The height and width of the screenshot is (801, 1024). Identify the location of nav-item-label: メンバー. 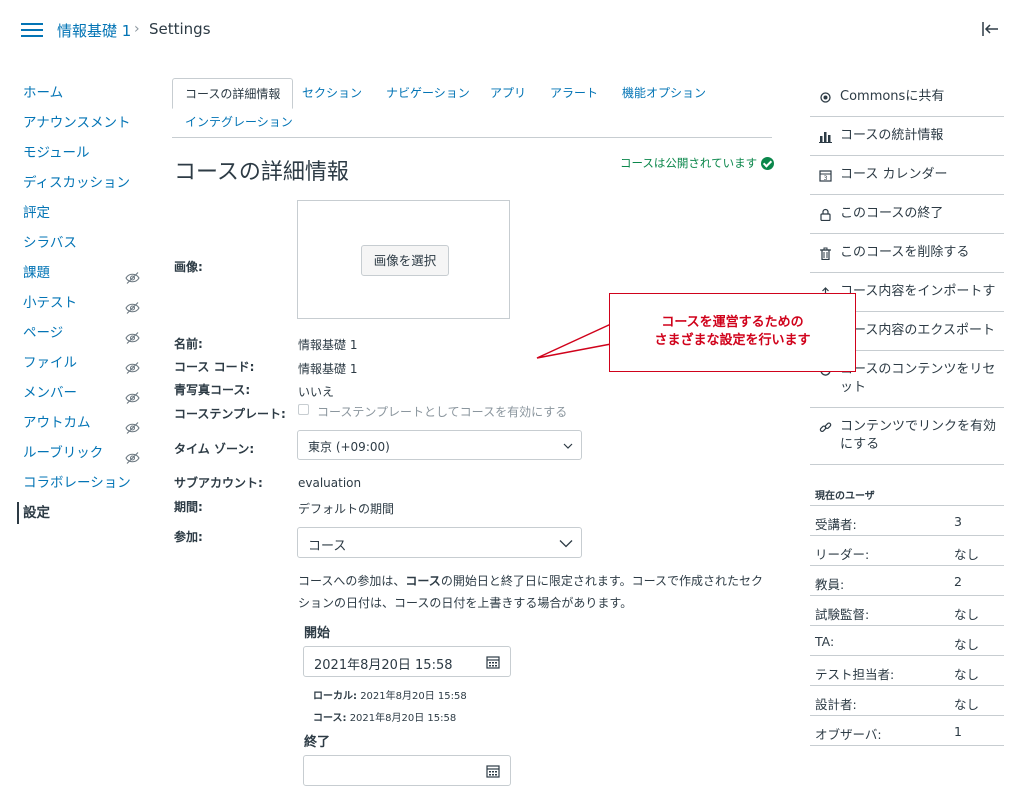
(50, 393).